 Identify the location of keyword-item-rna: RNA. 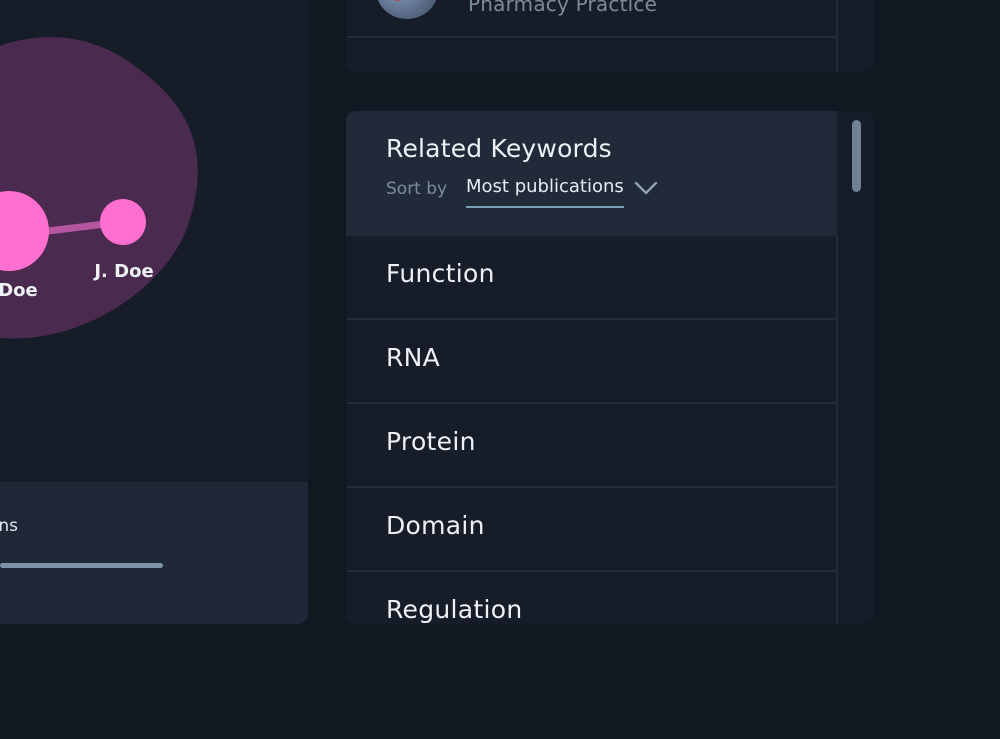
(591, 362).